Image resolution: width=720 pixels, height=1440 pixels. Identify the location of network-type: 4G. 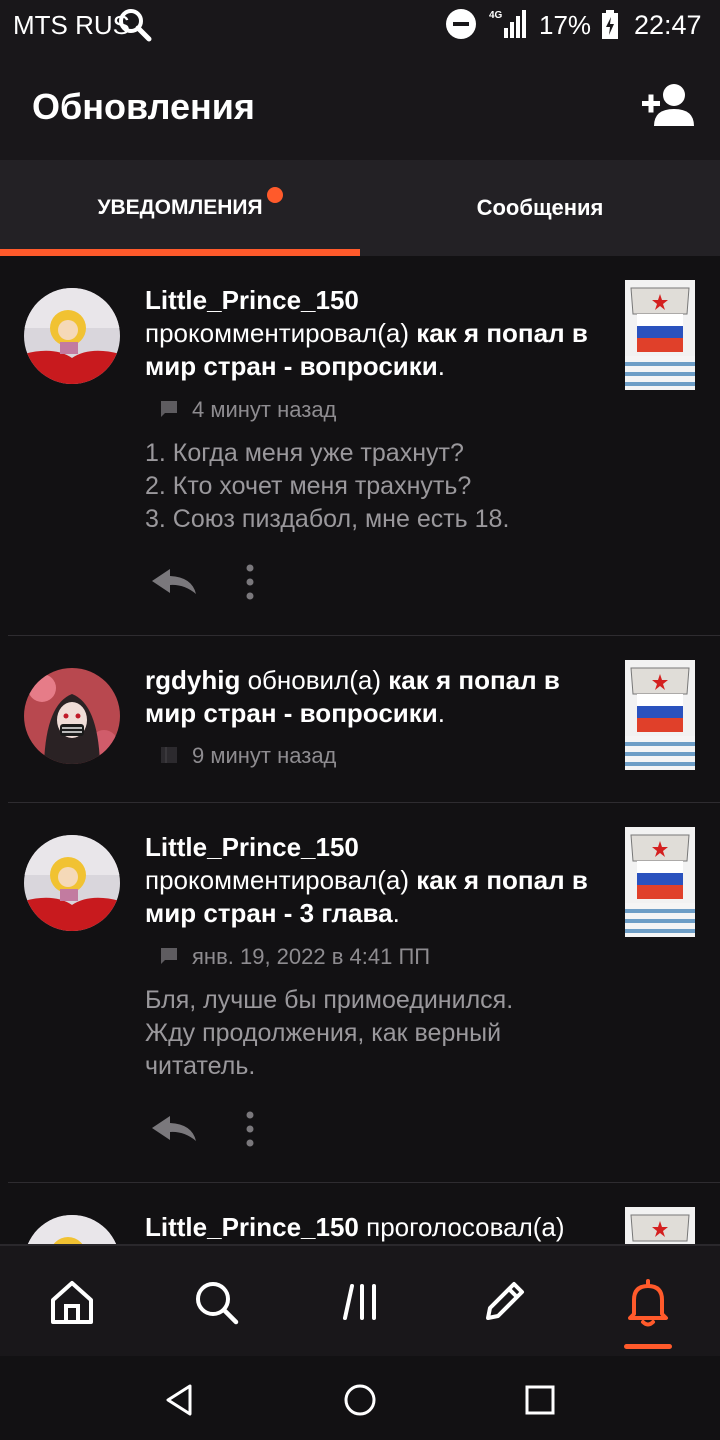
(496, 15).